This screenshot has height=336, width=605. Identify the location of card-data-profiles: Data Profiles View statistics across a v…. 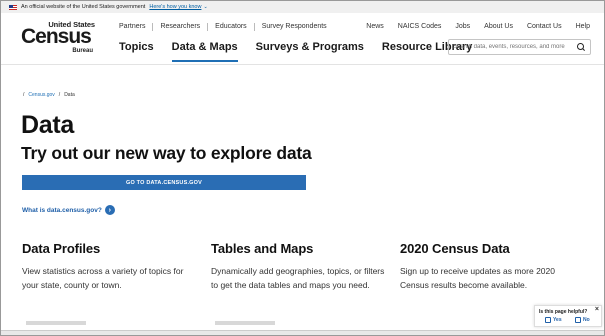
(109, 283).